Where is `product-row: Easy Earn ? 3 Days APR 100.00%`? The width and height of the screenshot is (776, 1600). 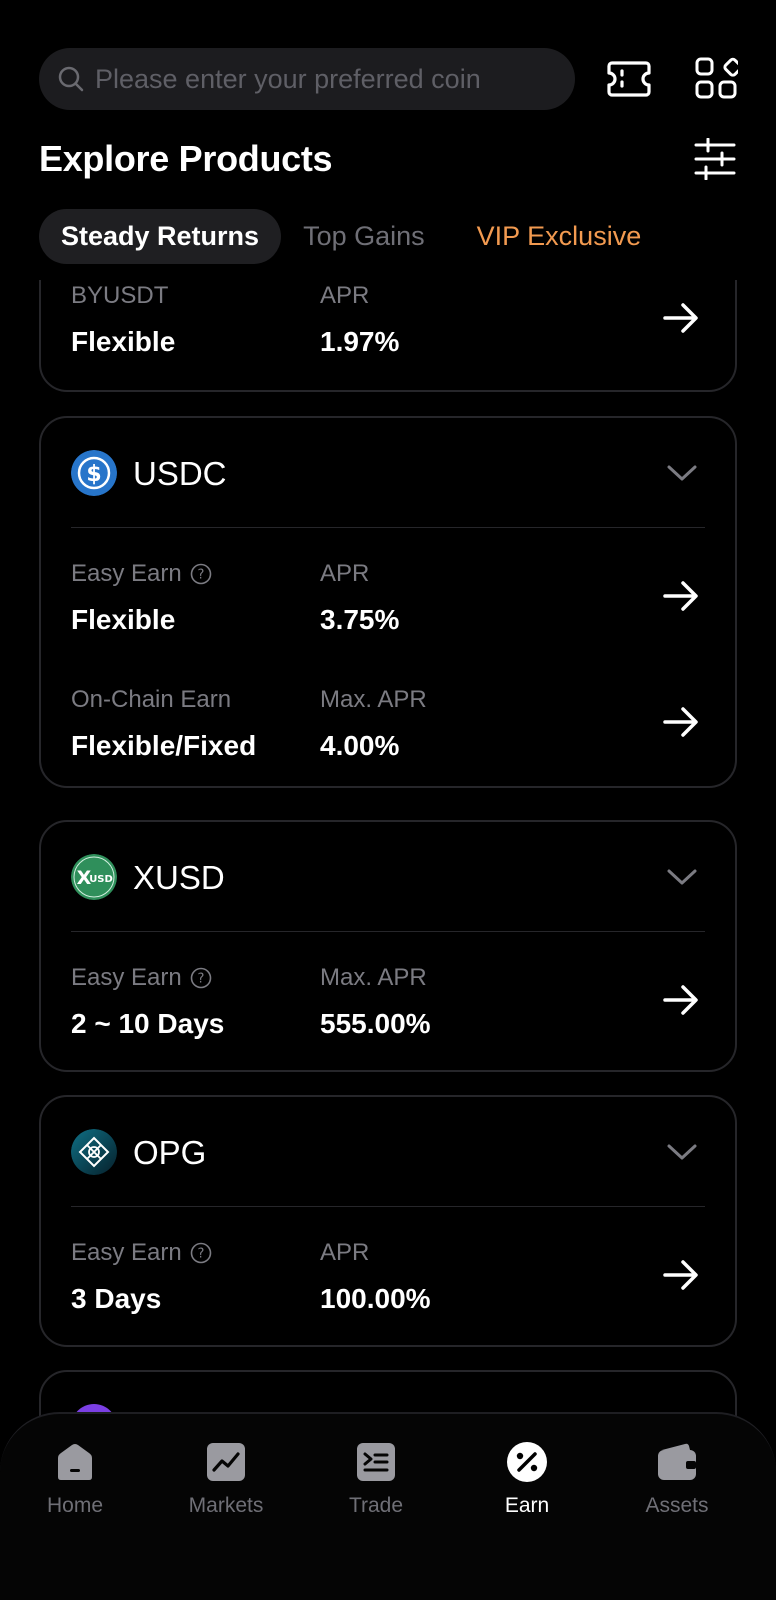 product-row: Easy Earn ? 3 Days APR 100.00% is located at coordinates (388, 1272).